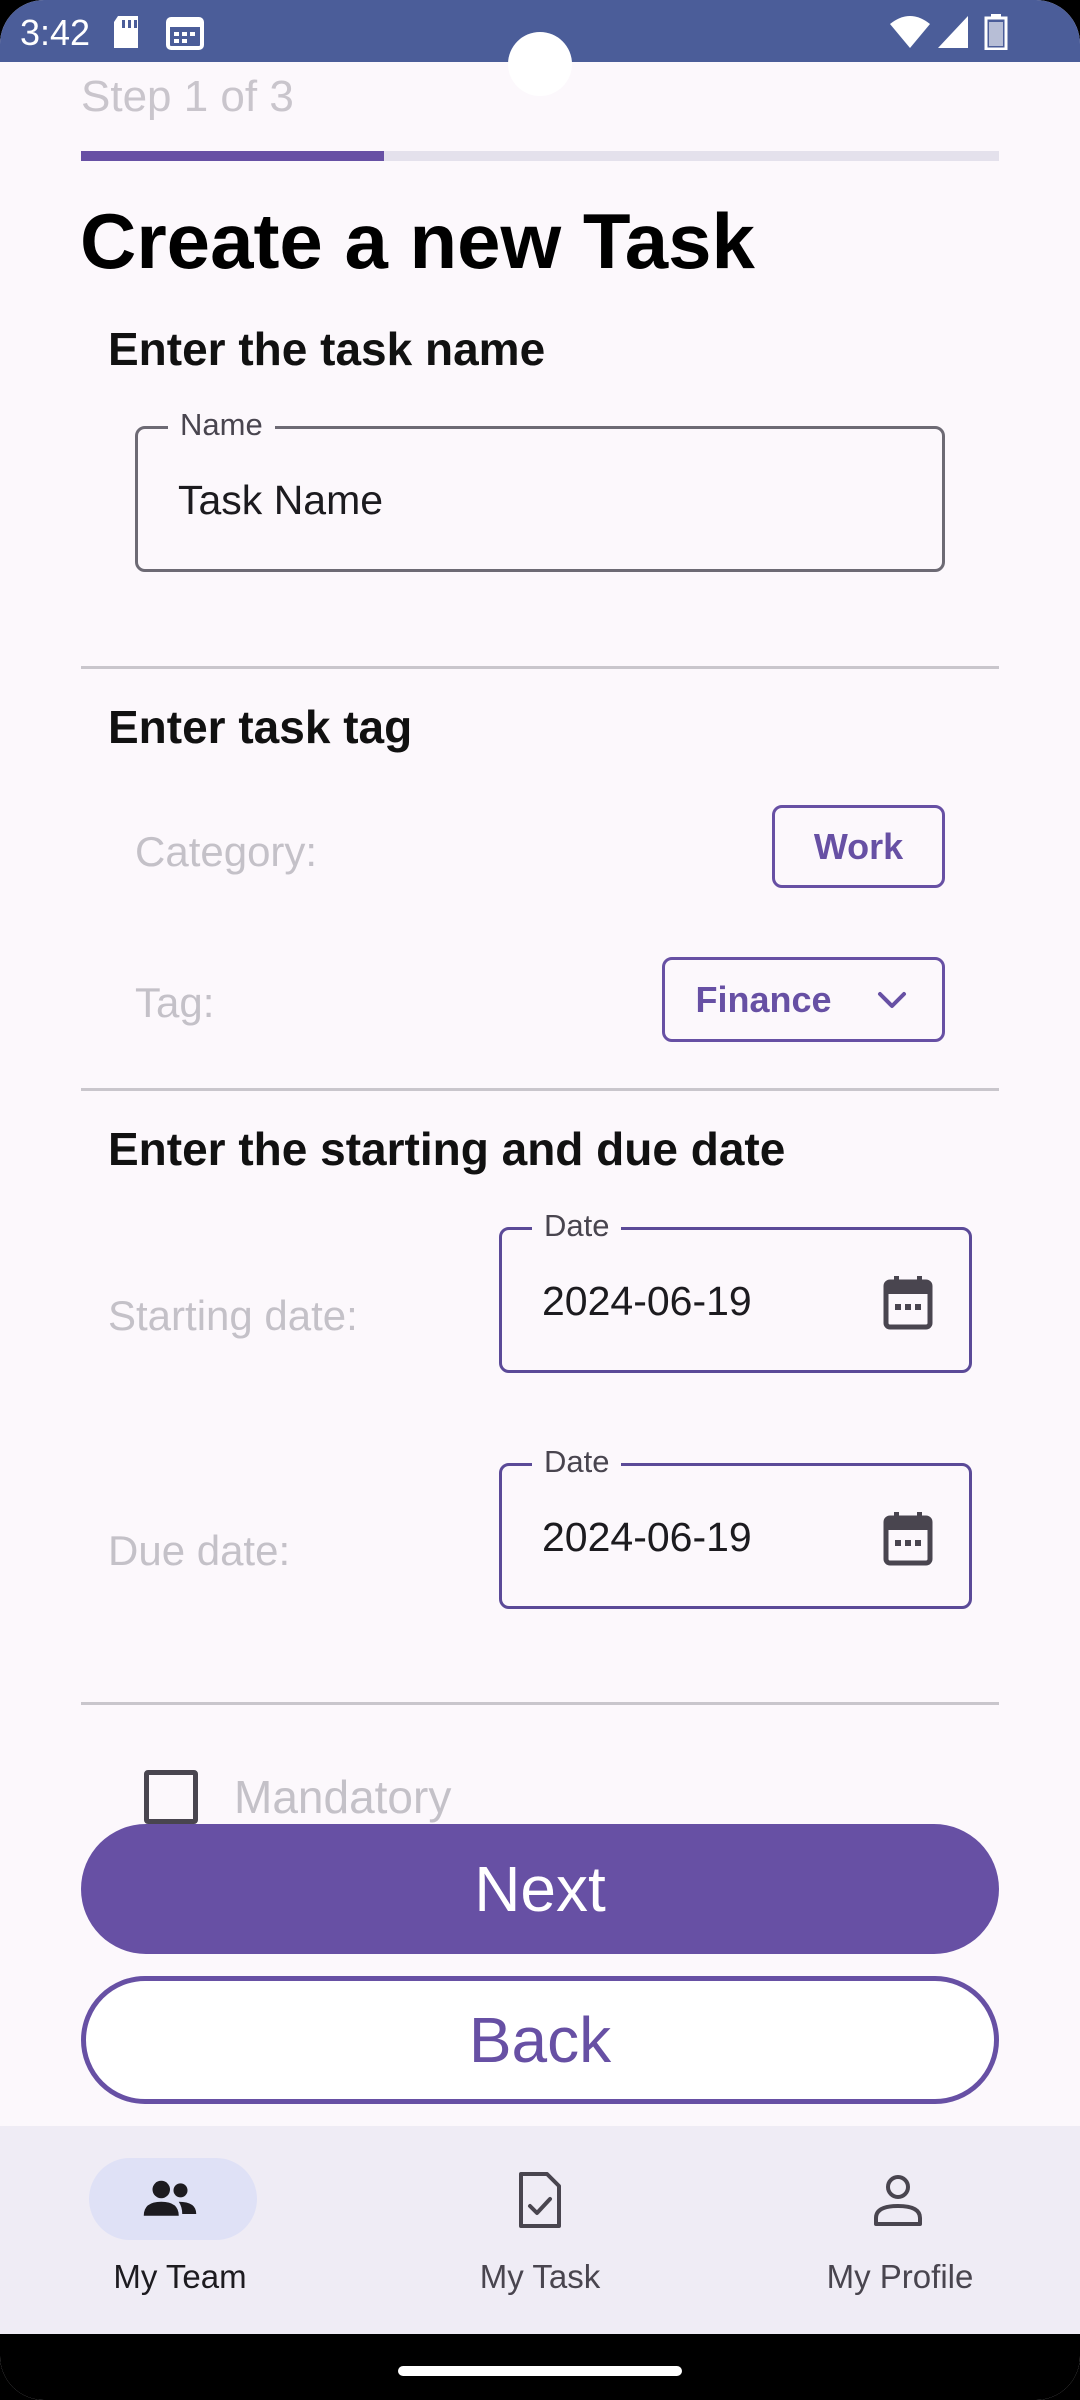  I want to click on nav-label-my-team: My Team, so click(180, 2276).